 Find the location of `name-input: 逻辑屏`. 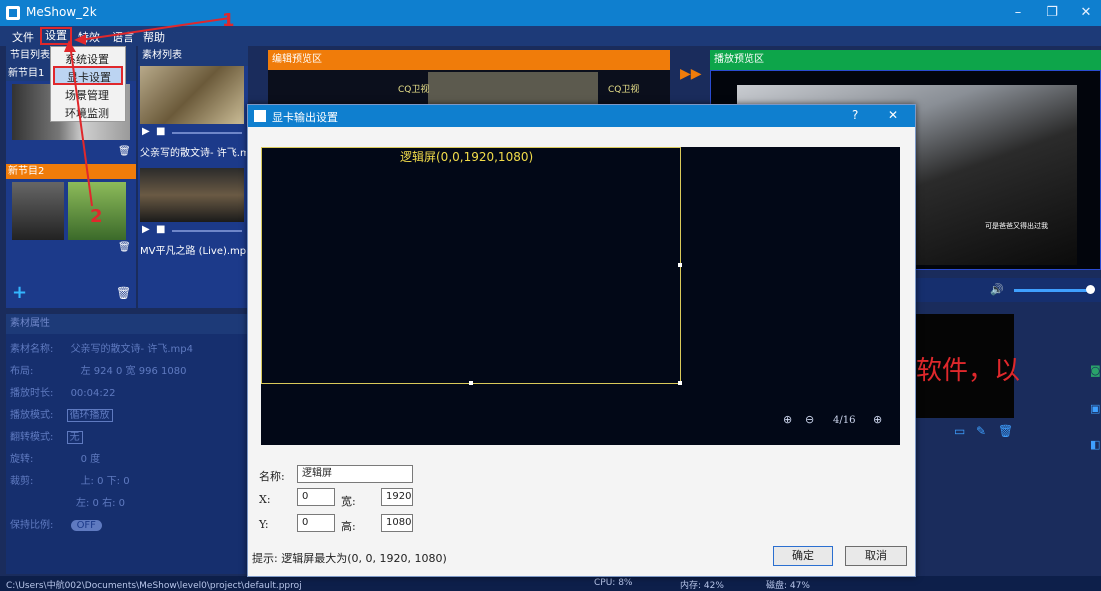

name-input: 逻辑屏 is located at coordinates (355, 474).